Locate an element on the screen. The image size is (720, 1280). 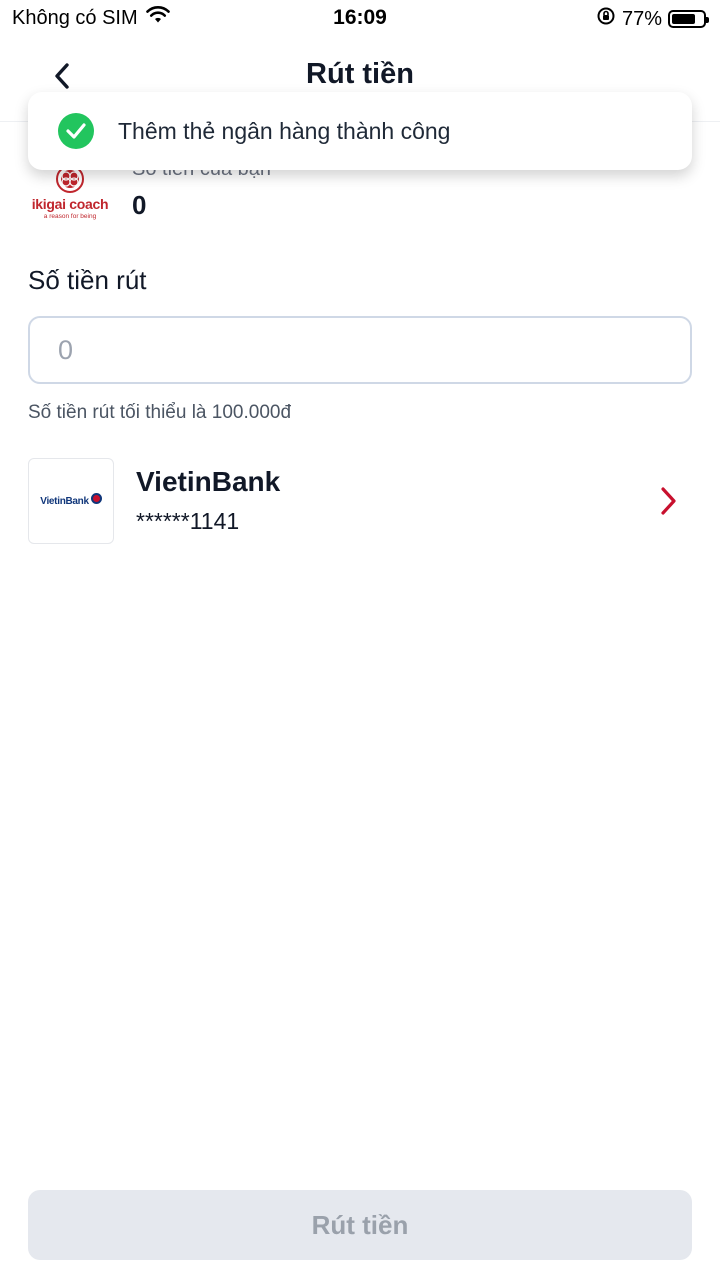
bank-account-number: ******1141 is located at coordinates (188, 521).